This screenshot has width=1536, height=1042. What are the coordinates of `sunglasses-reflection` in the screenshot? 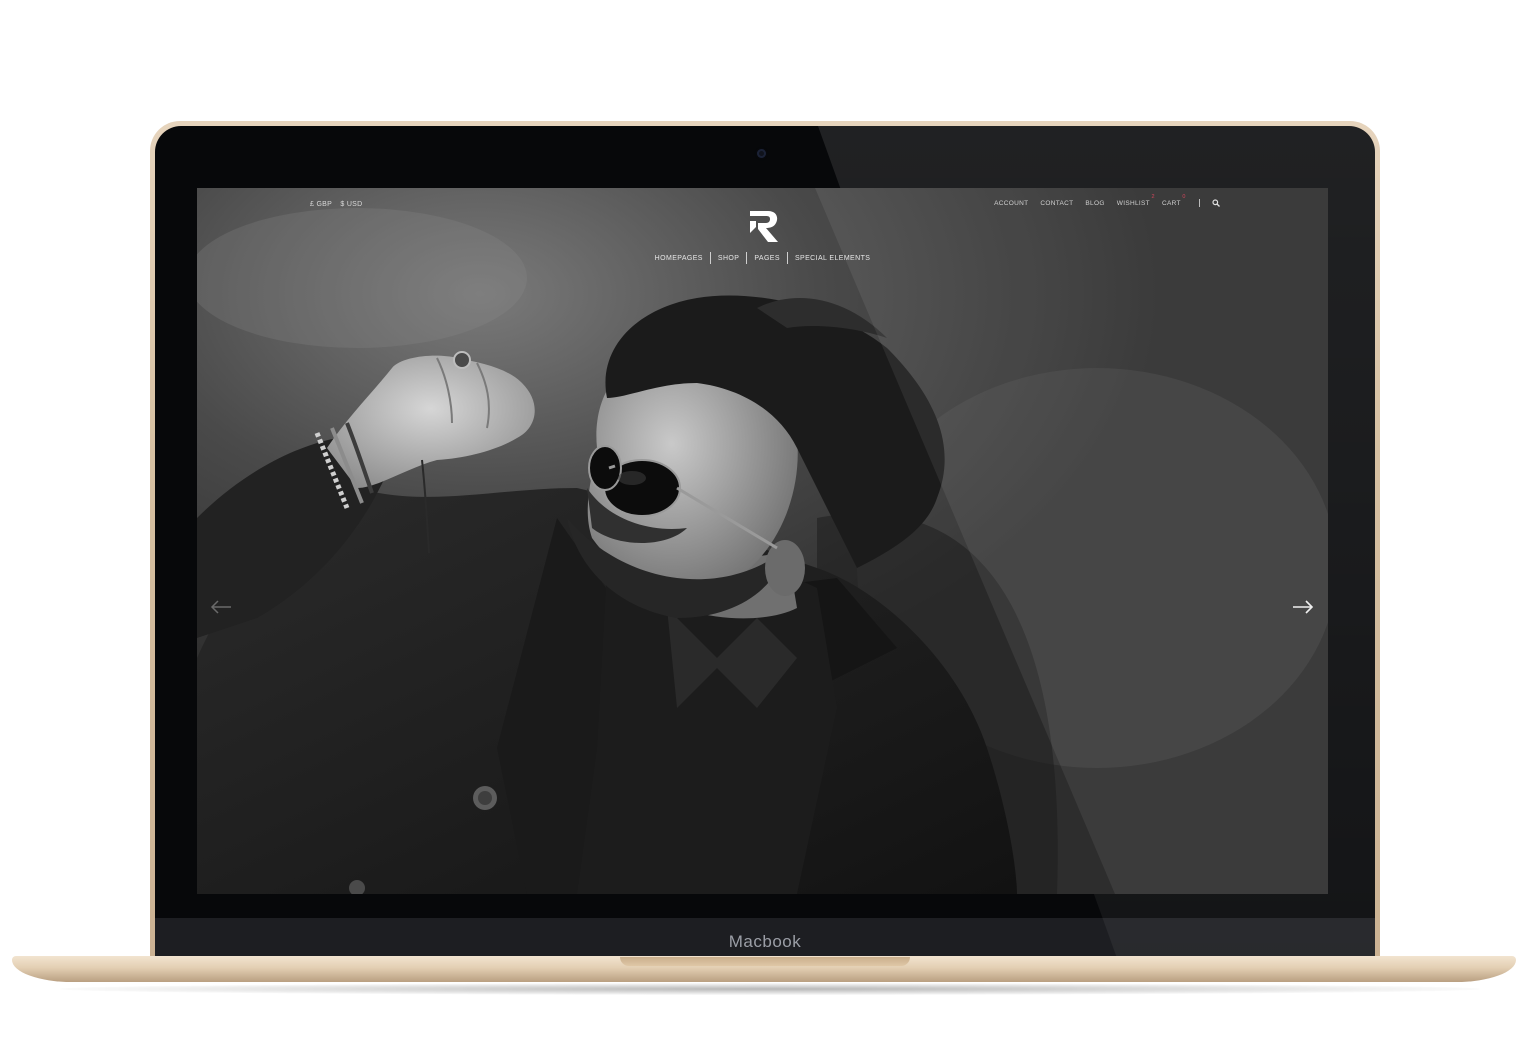 It's located at (632, 478).